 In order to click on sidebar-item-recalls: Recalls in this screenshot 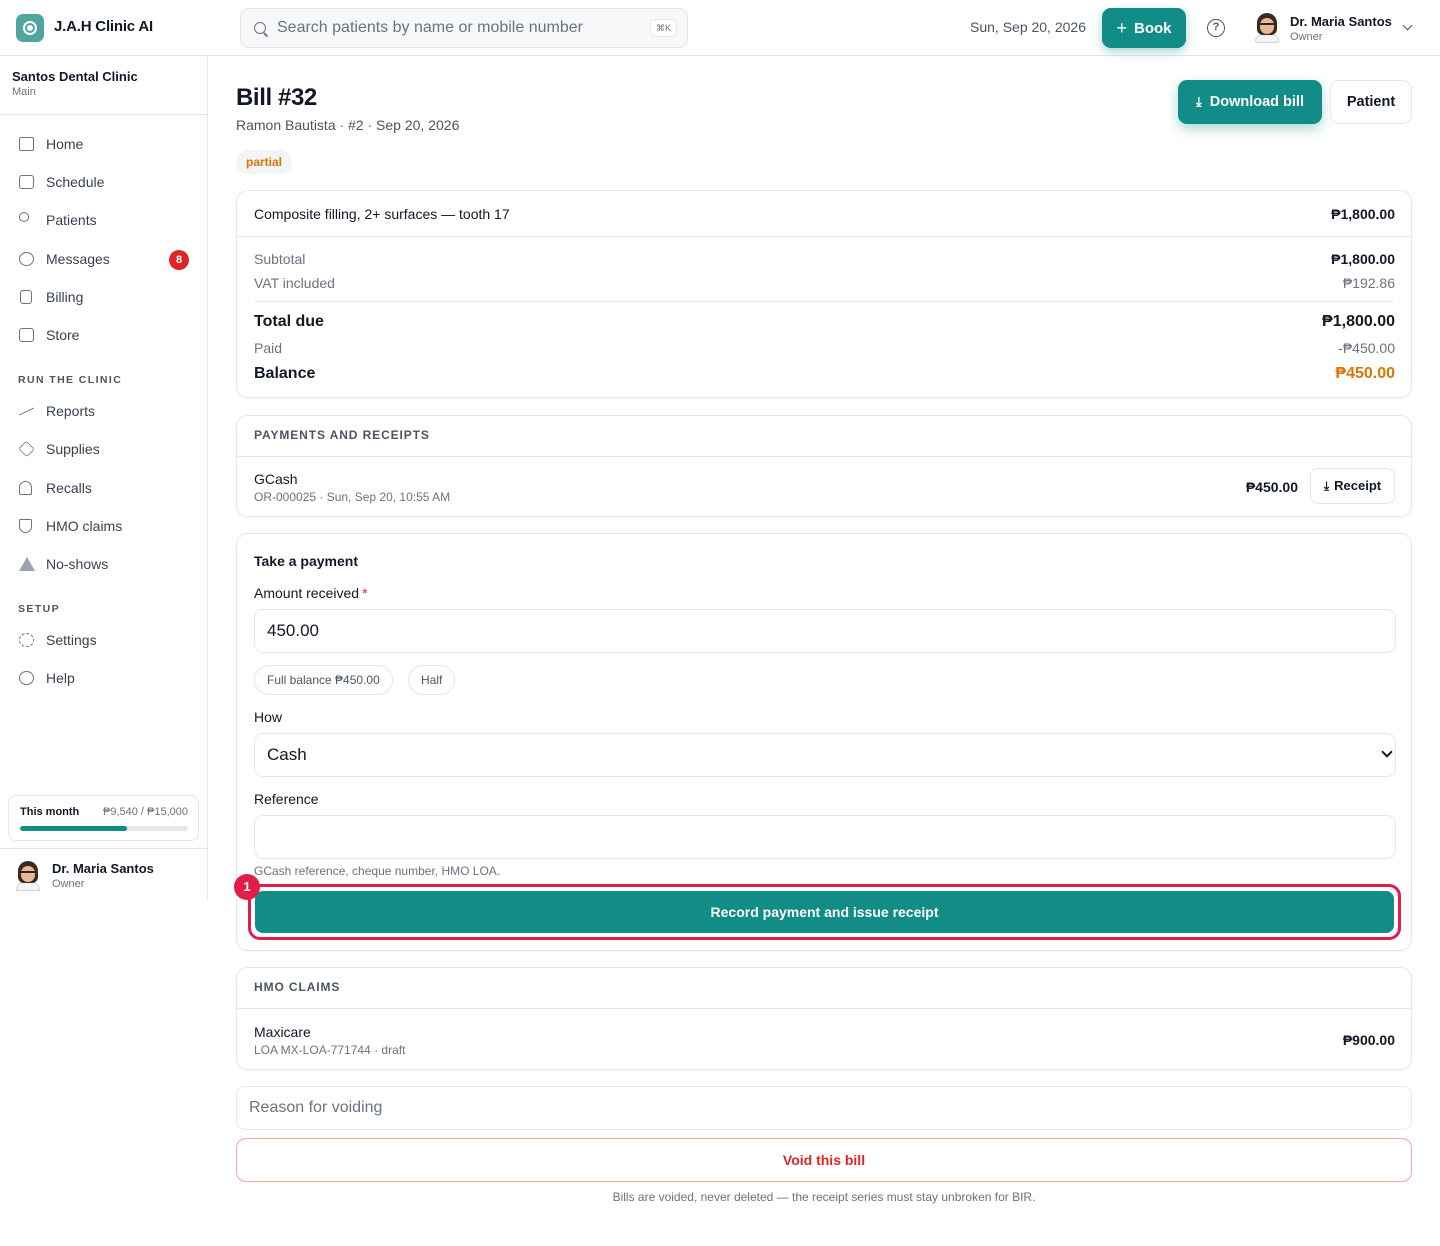, I will do `click(104, 488)`.